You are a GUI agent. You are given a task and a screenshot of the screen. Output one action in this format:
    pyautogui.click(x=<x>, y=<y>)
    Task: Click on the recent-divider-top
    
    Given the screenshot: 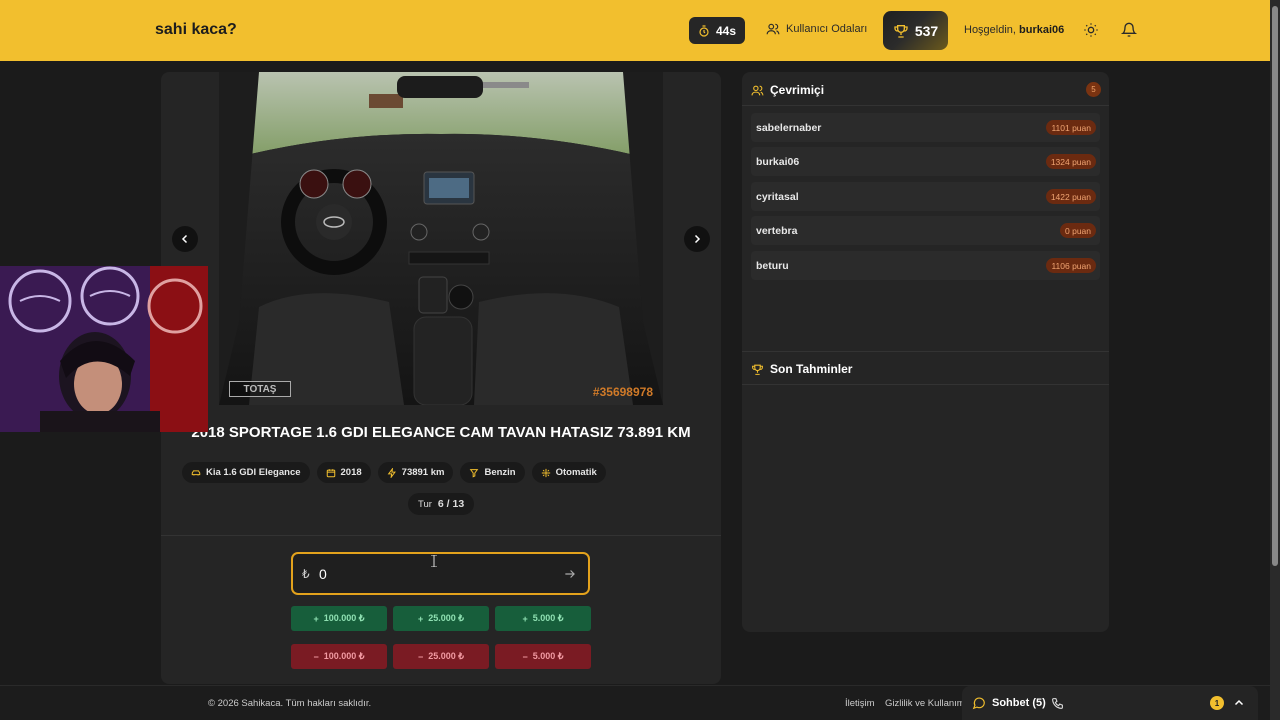 What is the action you would take?
    pyautogui.click(x=925, y=351)
    